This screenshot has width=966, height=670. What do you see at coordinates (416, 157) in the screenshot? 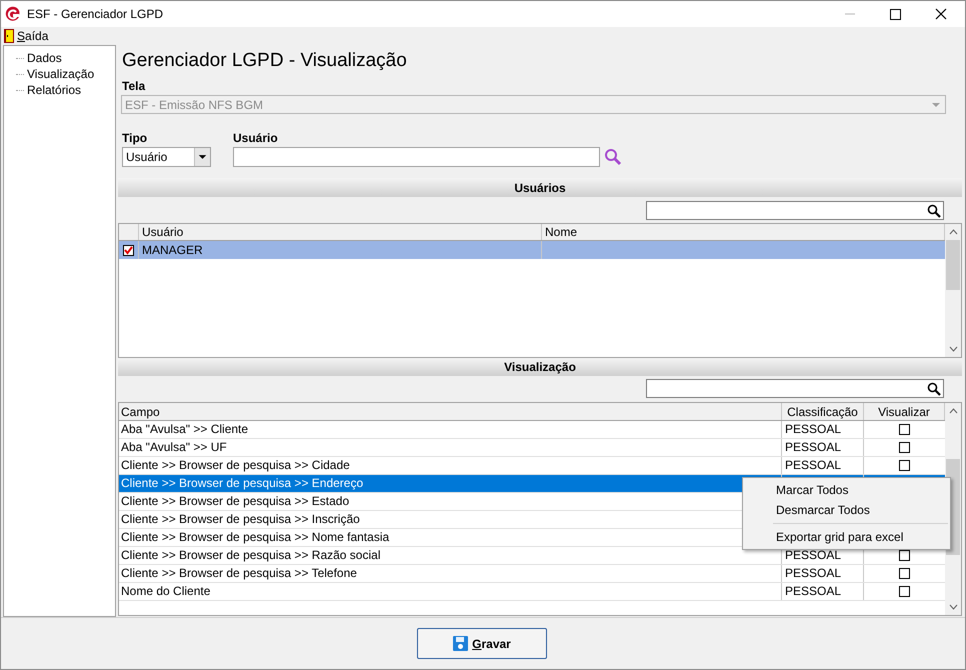
I see `user-input-field` at bounding box center [416, 157].